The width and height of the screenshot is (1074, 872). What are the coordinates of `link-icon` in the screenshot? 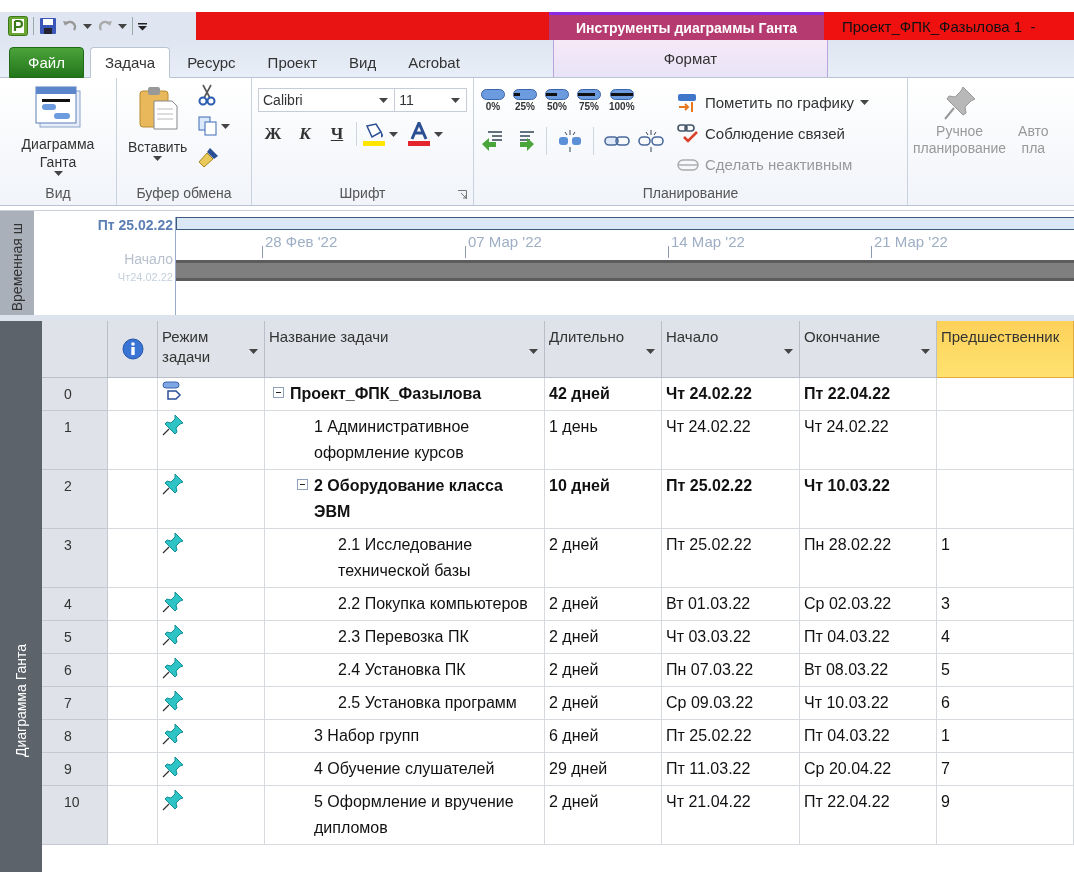 It's located at (617, 141).